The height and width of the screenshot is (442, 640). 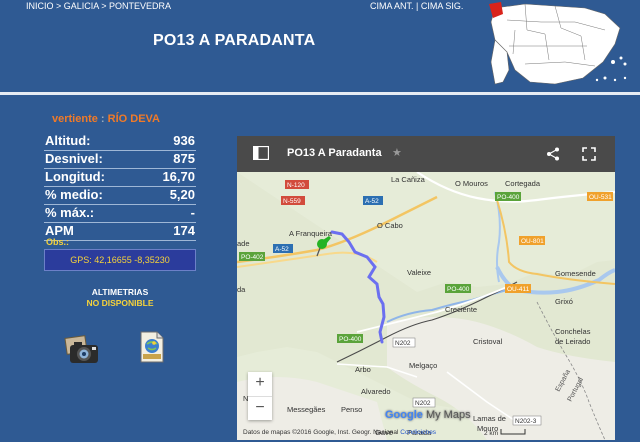 I want to click on map-label: Cortegada, so click(x=523, y=183).